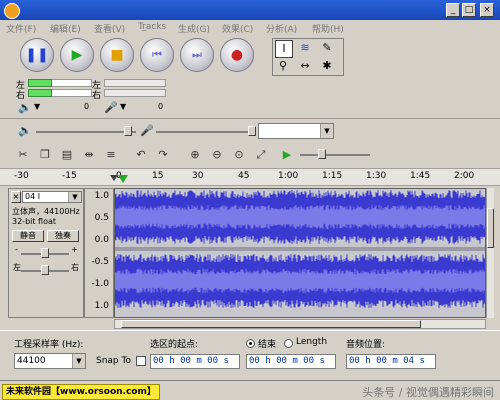 The image size is (500, 400). I want to click on snap-to-checkbox, so click(141, 361).